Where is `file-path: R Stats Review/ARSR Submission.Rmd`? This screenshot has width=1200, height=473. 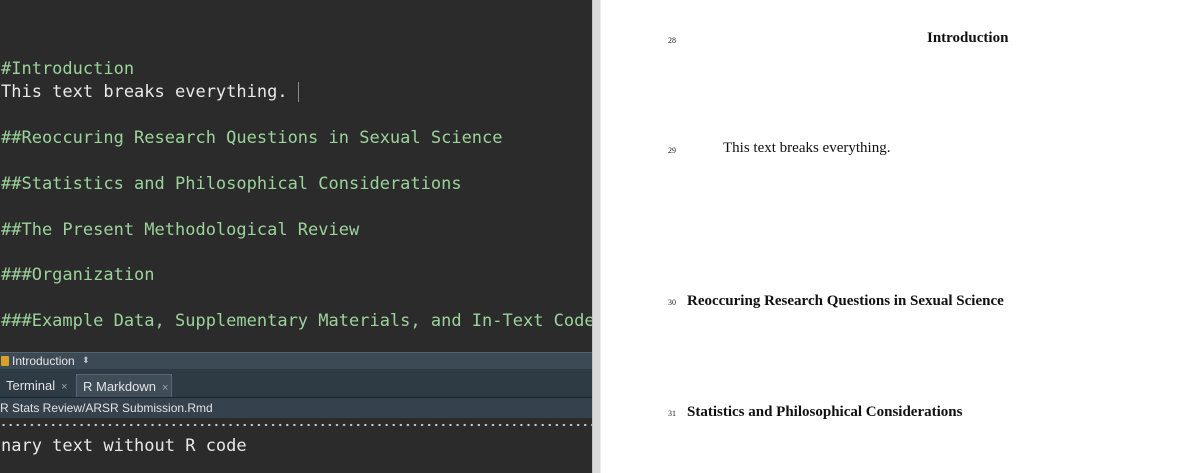 file-path: R Stats Review/ARSR Submission.Rmd is located at coordinates (106, 408).